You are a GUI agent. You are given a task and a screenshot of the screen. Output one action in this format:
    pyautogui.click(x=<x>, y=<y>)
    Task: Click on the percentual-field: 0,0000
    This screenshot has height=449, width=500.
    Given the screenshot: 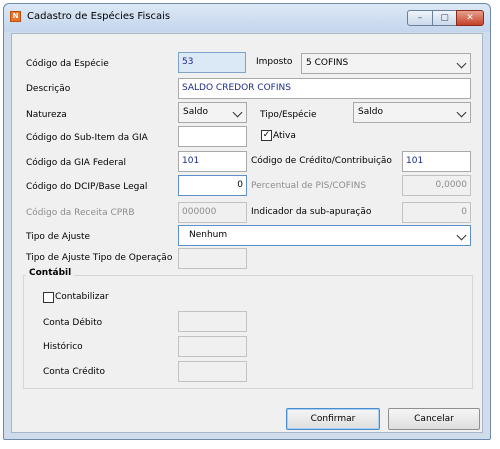 What is the action you would take?
    pyautogui.click(x=436, y=185)
    